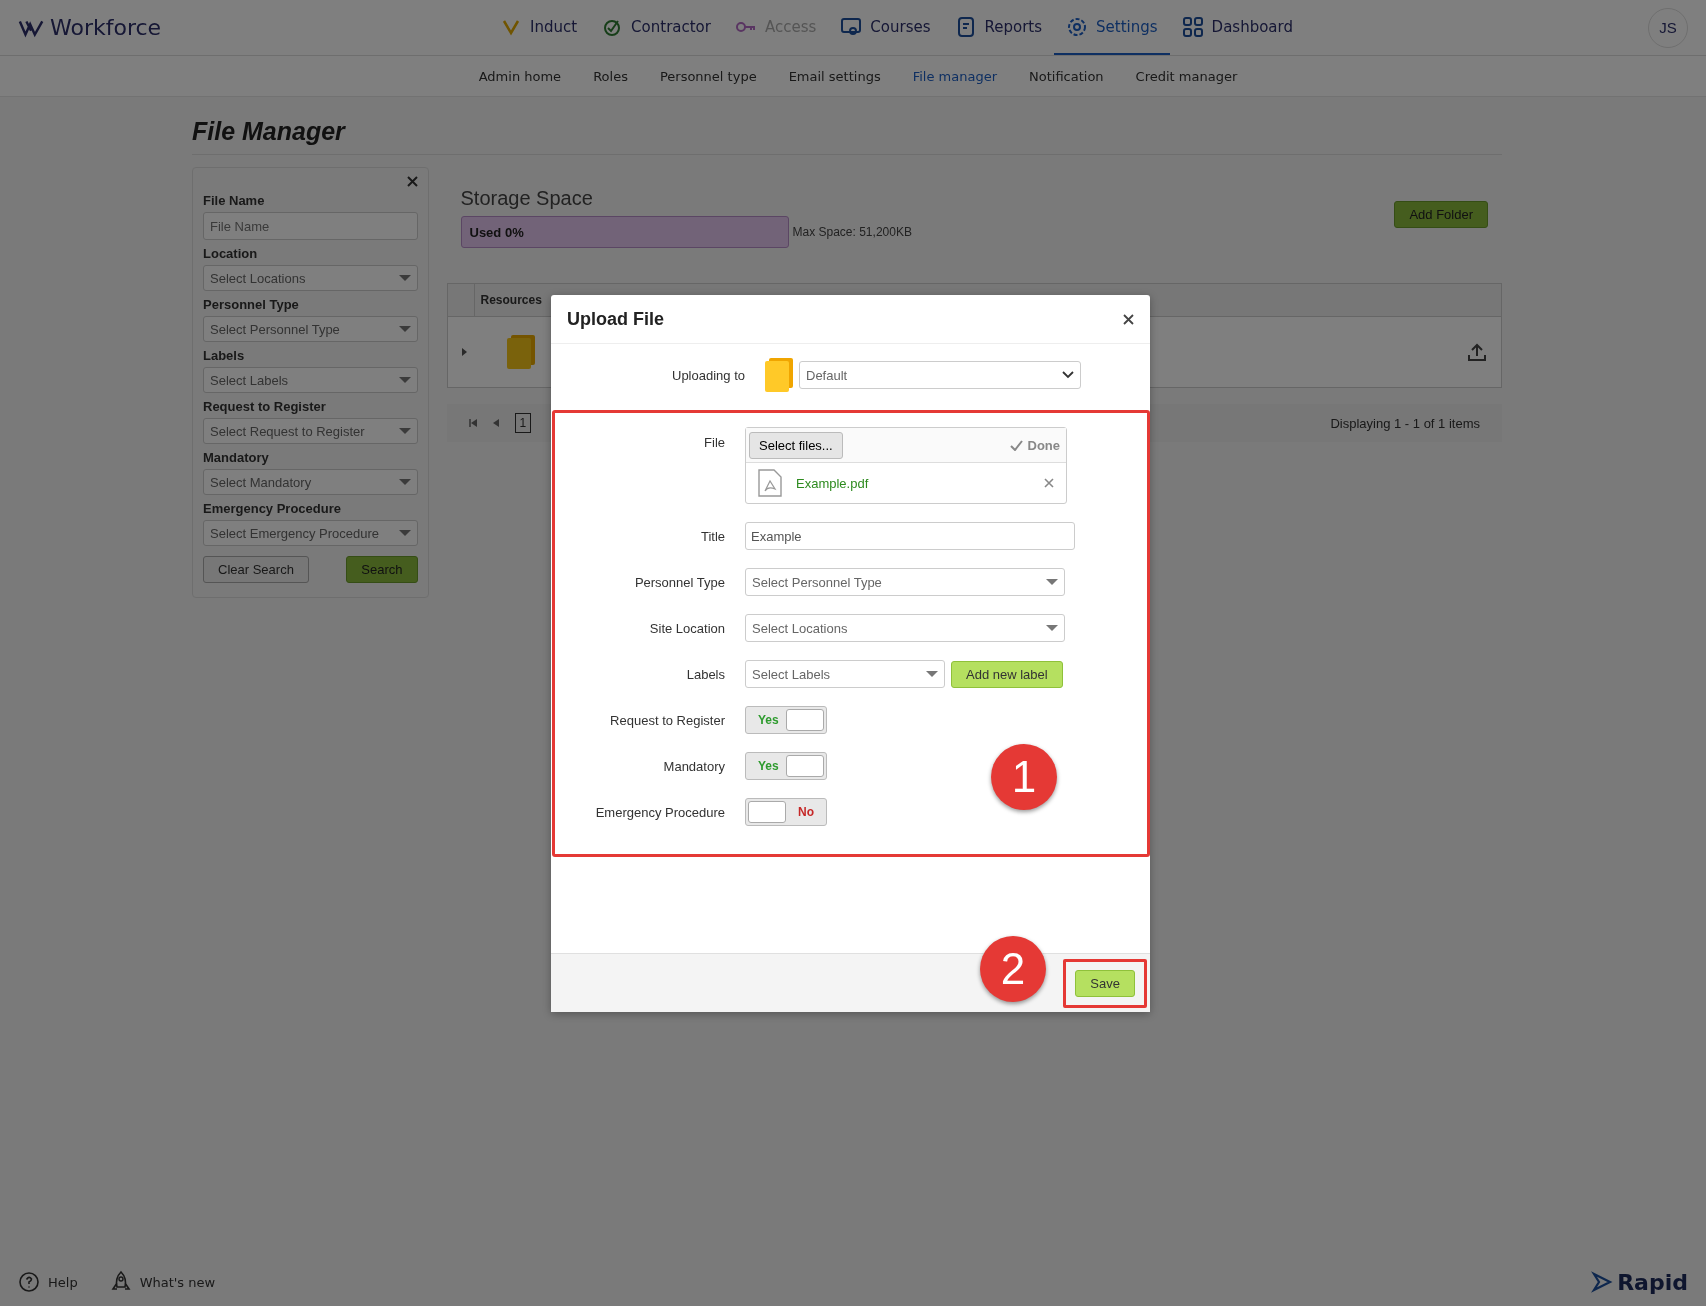  What do you see at coordinates (1105, 983) in the screenshot?
I see `save-button: Save` at bounding box center [1105, 983].